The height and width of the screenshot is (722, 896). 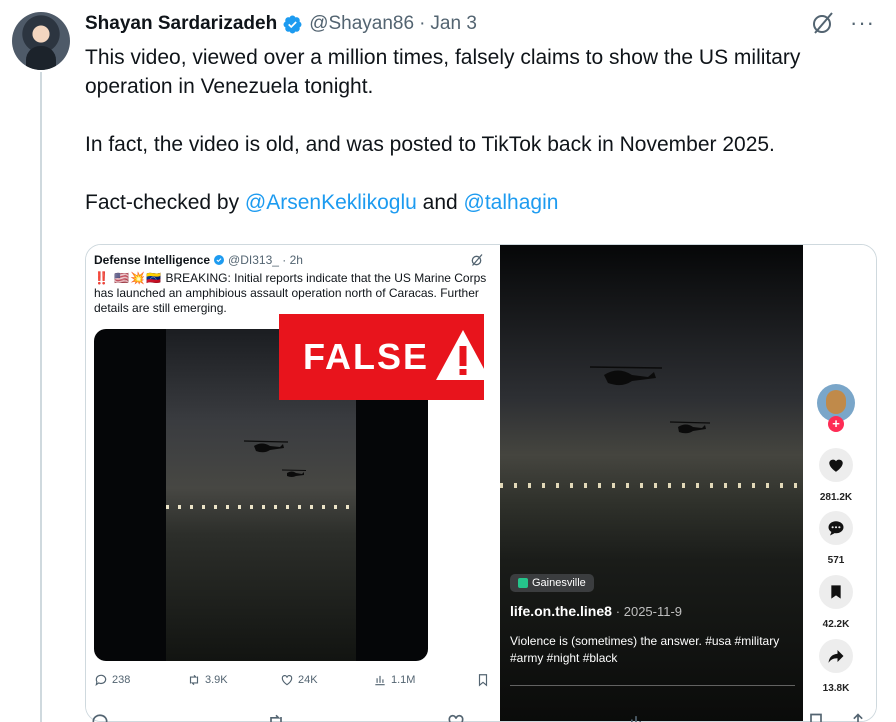 I want to click on embedded-repost: 3.9K, so click(x=233, y=680).